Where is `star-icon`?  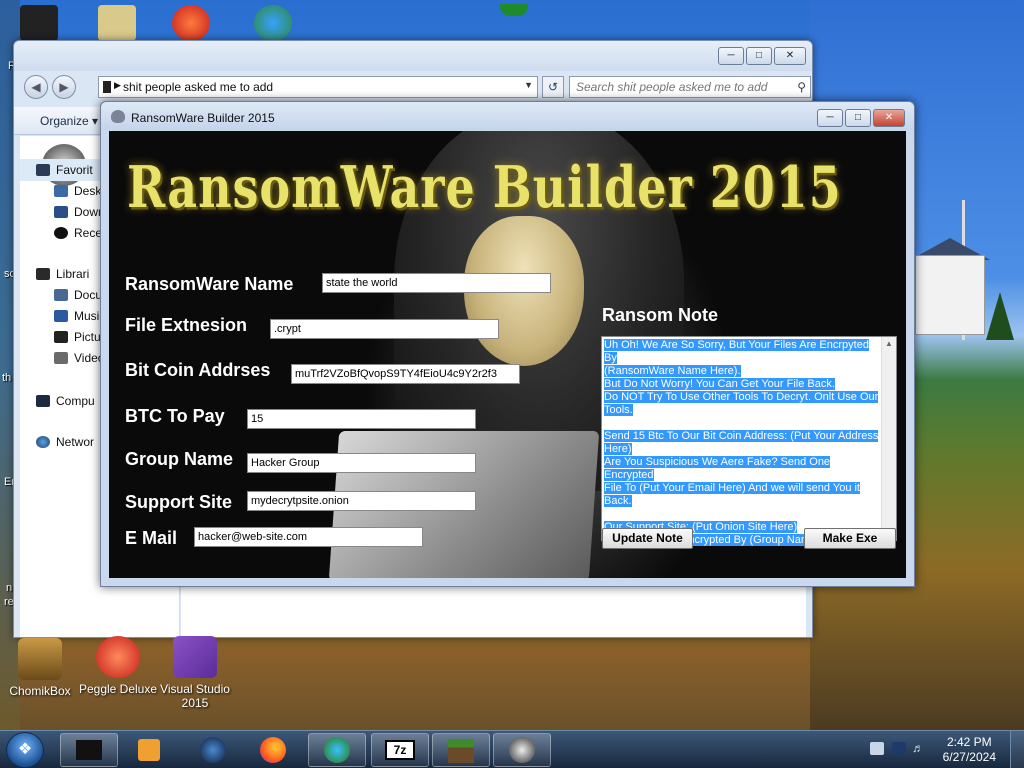
star-icon is located at coordinates (43, 170).